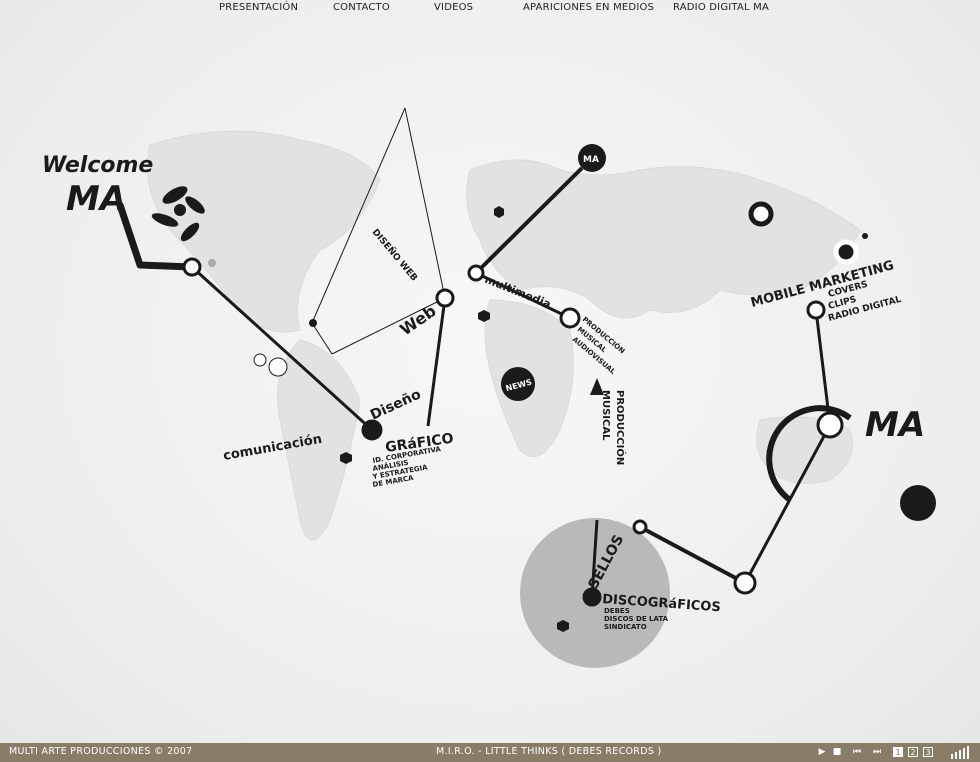  Describe the element at coordinates (913, 752) in the screenshot. I see `page-2-button: 2` at that location.